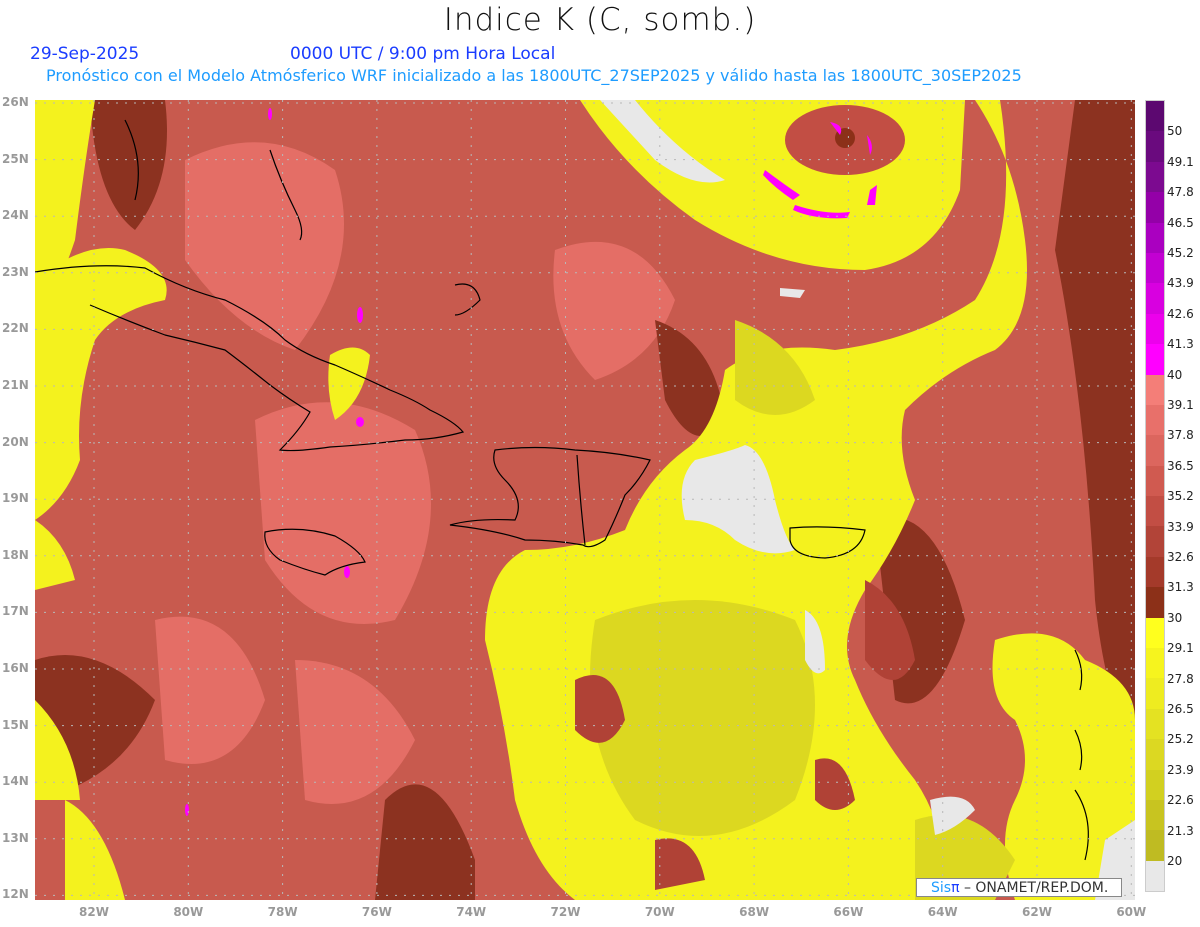  What do you see at coordinates (15, 837) in the screenshot?
I see `lat-label: 13N` at bounding box center [15, 837].